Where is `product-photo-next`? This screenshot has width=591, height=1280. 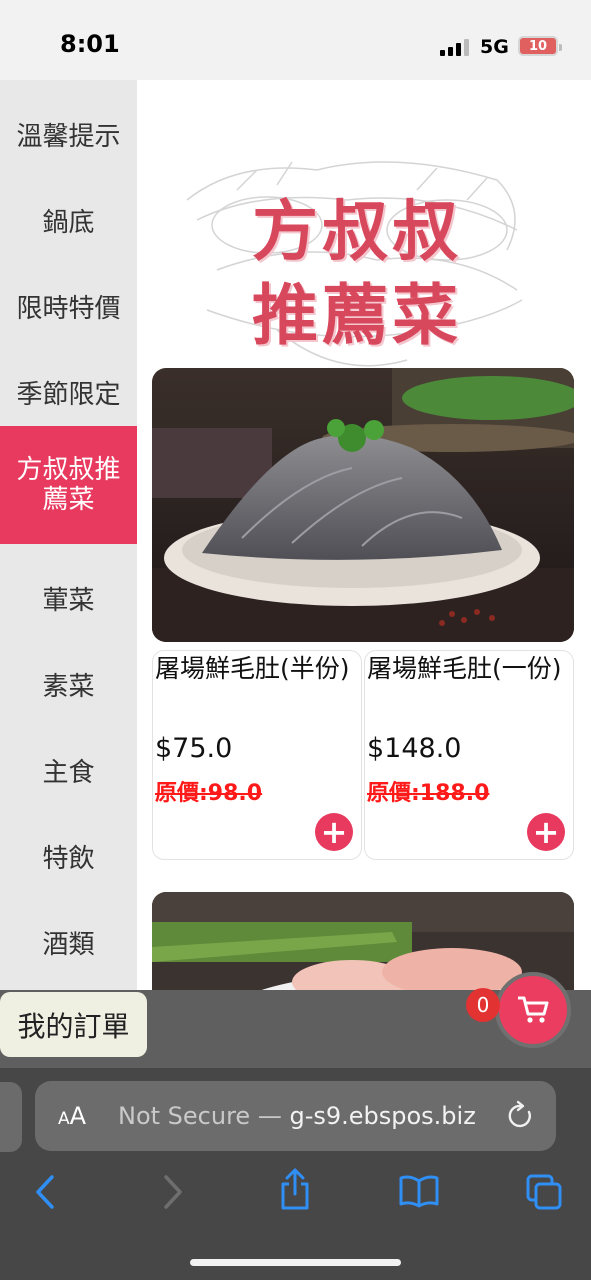
product-photo-next is located at coordinates (363, 941).